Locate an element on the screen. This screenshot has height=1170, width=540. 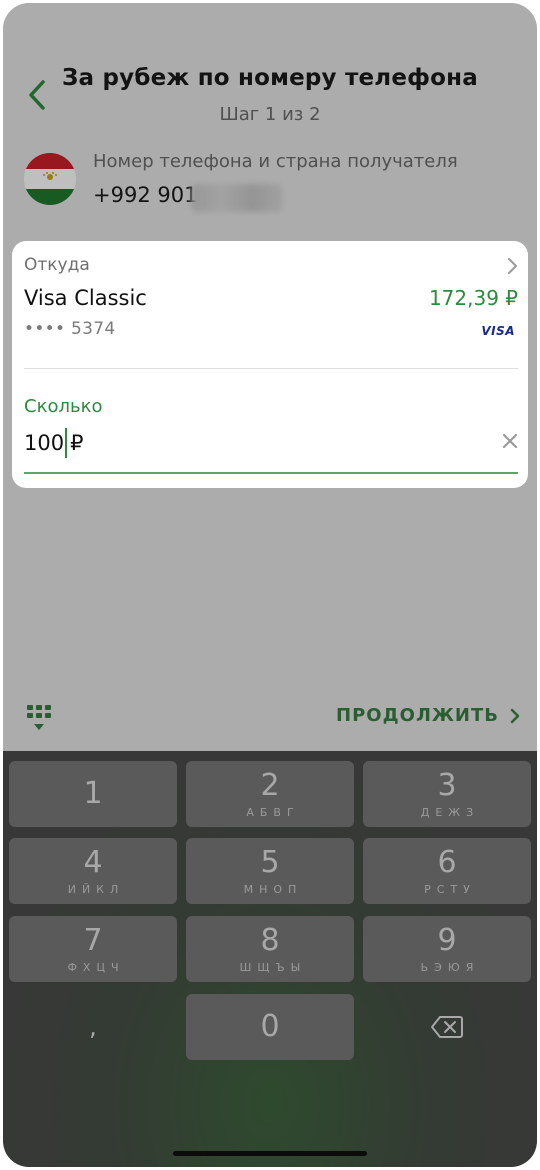
key-digit: 3 is located at coordinates (447, 785).